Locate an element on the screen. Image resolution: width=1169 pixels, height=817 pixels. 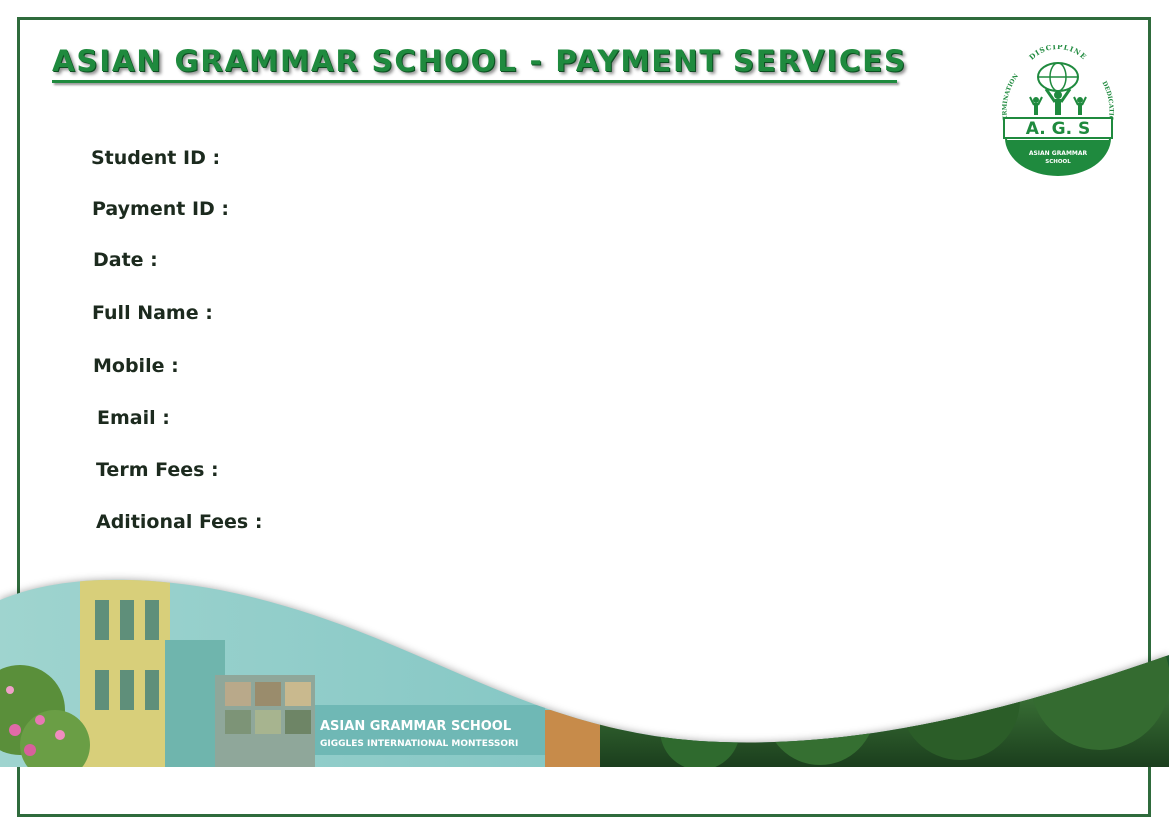
payment-id-label: Payment ID : is located at coordinates (160, 209).